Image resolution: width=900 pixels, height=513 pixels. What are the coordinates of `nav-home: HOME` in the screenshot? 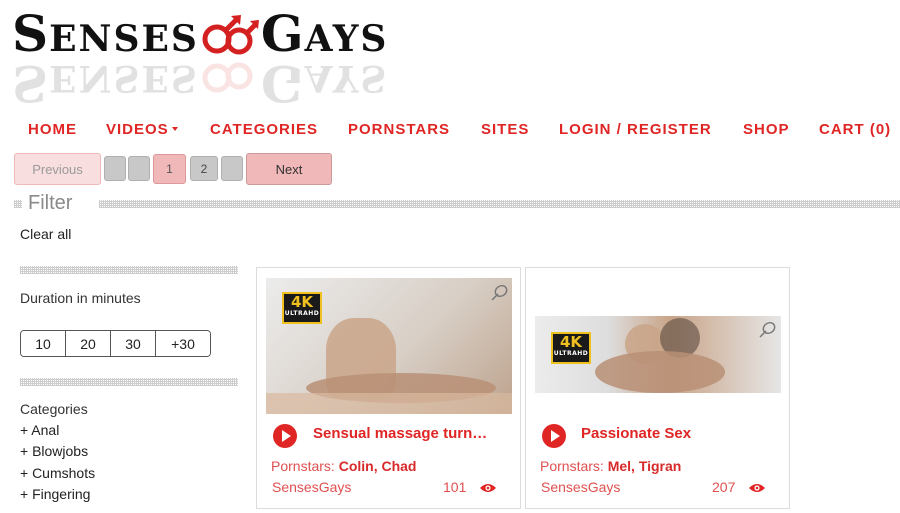 It's located at (52, 129).